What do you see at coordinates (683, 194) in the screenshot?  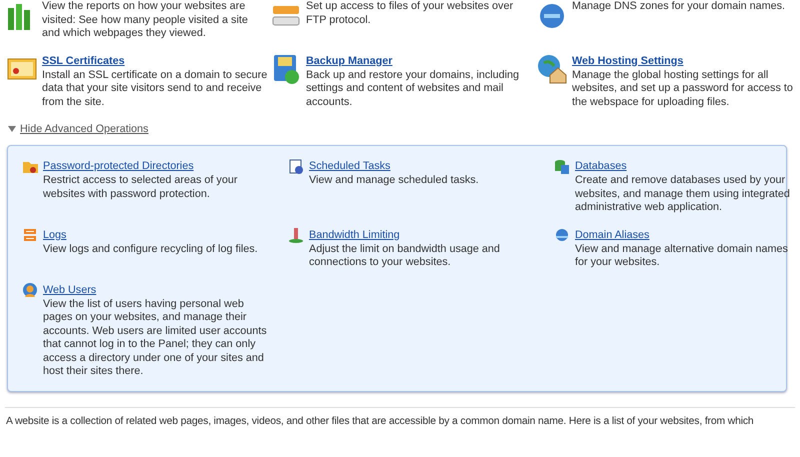 I see `operation-description: Create and remove databases used by your websites, and manage them using integrated administrative web application.` at bounding box center [683, 194].